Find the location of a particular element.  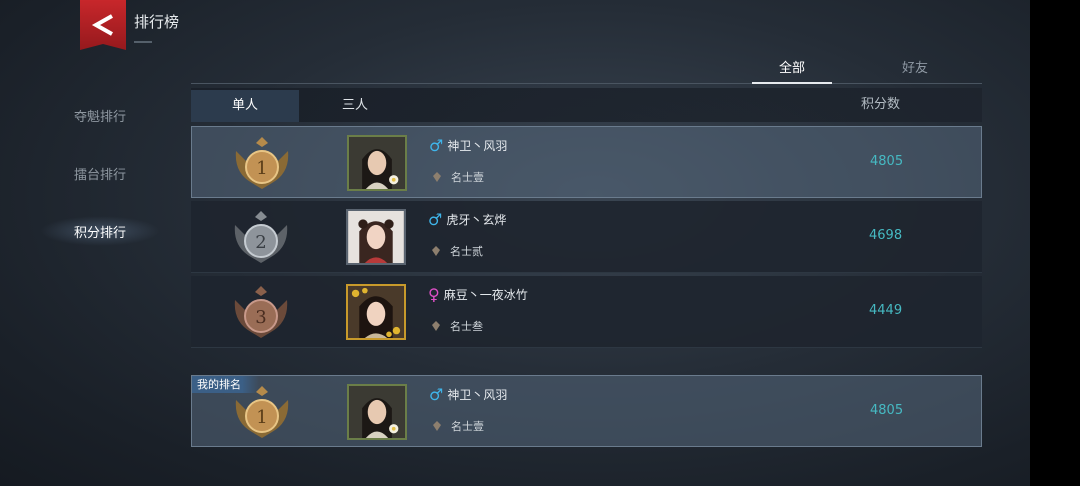

table-row: 2 ♂ 虎牙丶玄烨 名士贰 4698 is located at coordinates (586, 237).